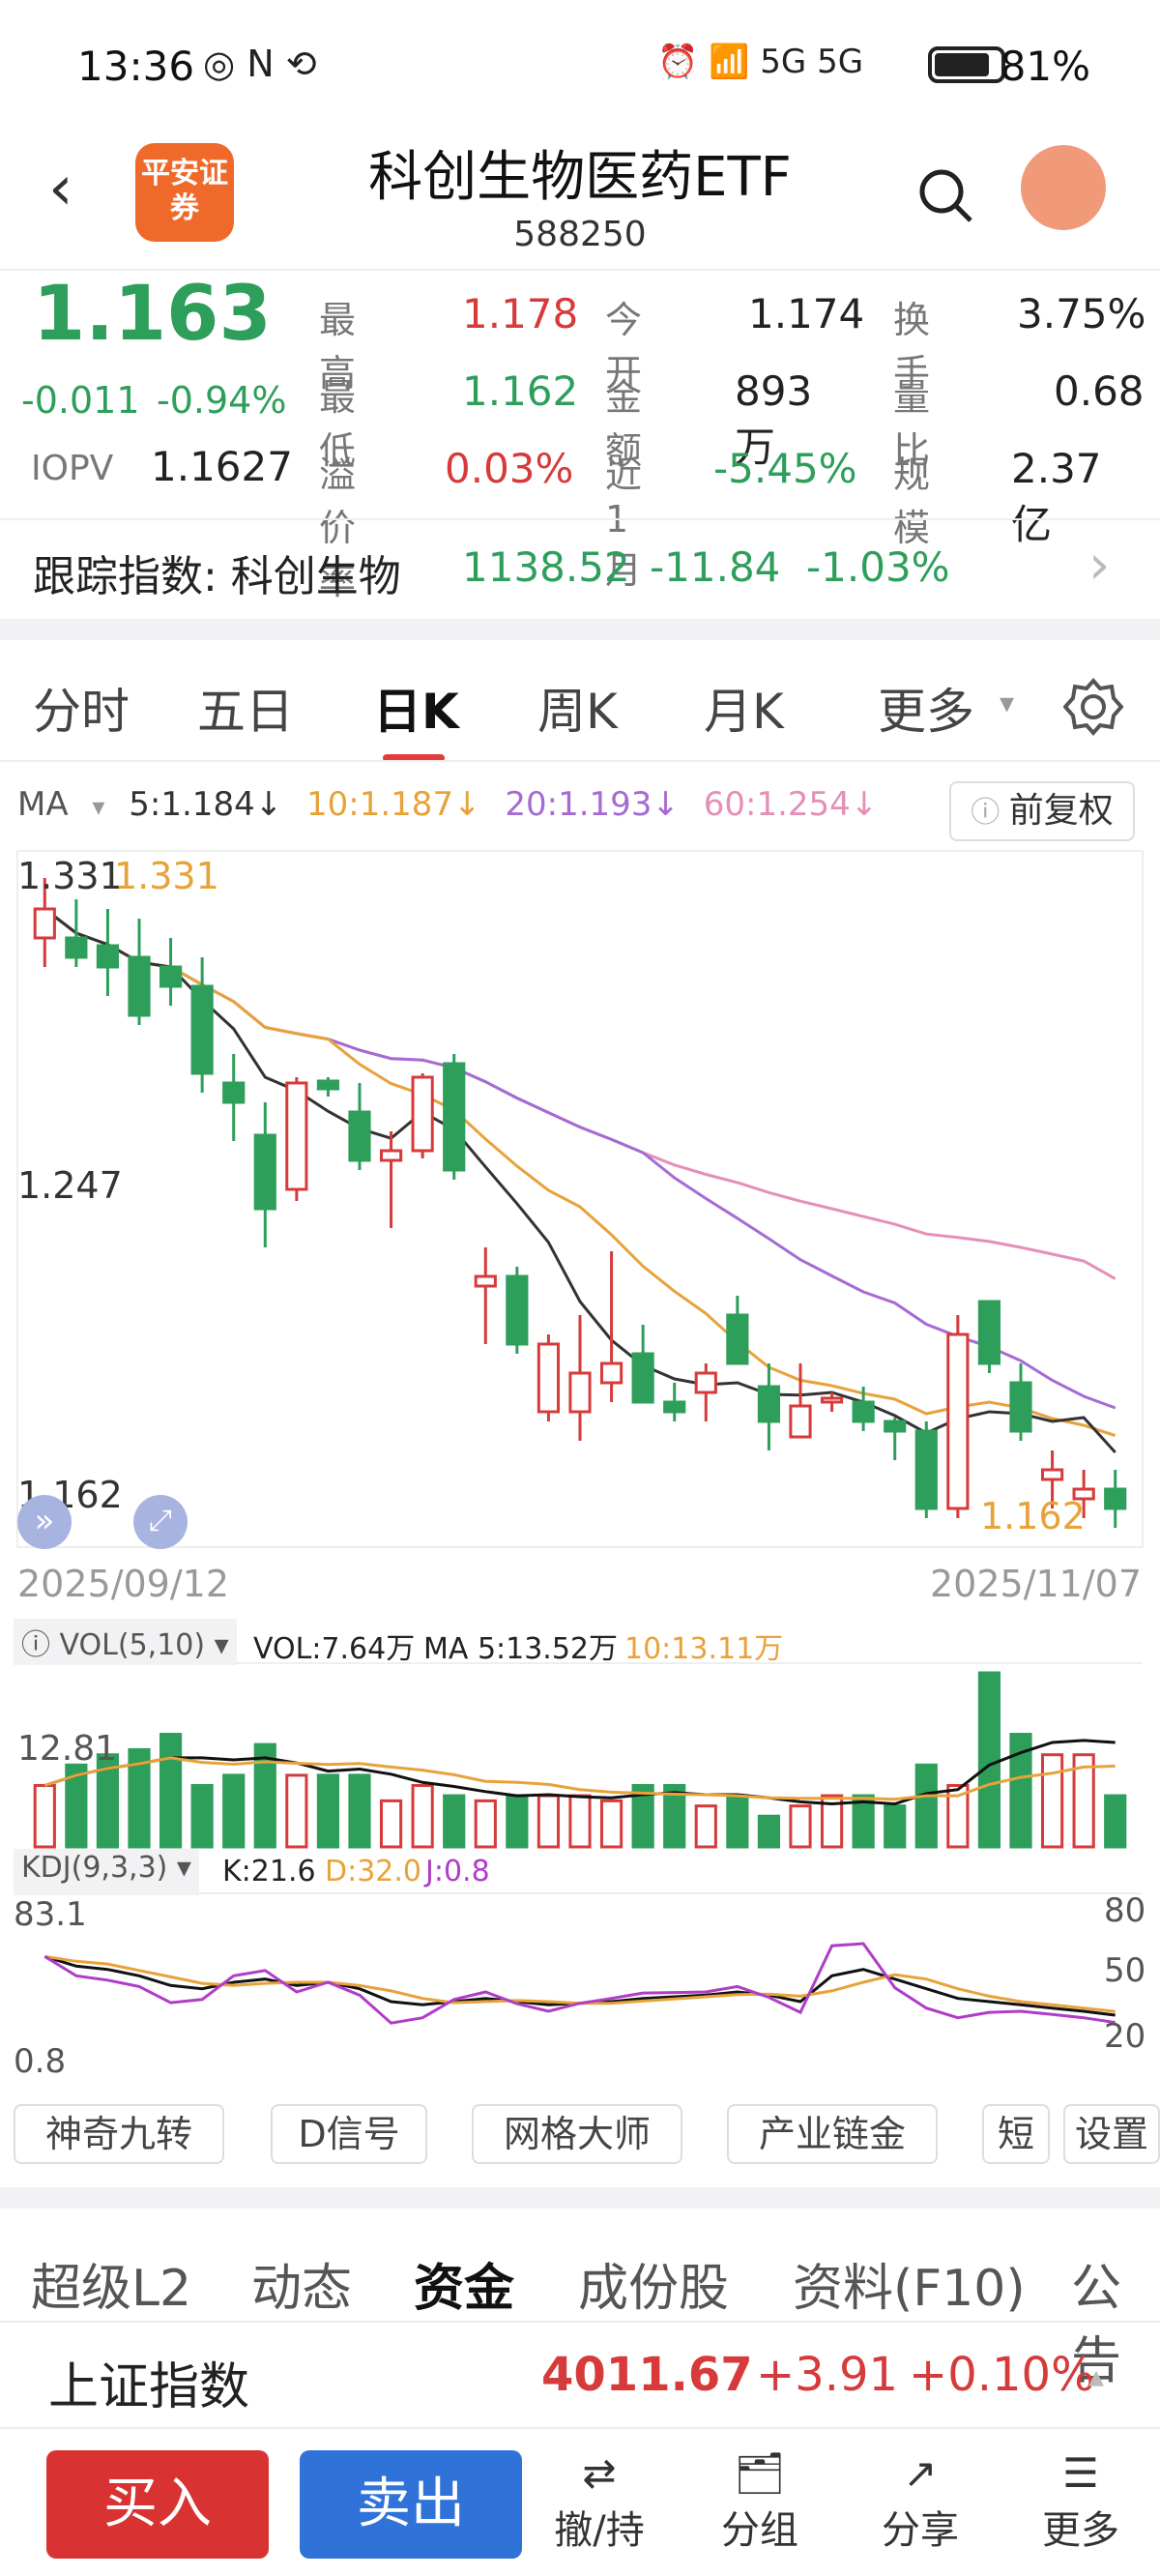 The width and height of the screenshot is (1160, 2576). What do you see at coordinates (1125, 1910) in the screenshot?
I see `kdj-80-label: 80` at bounding box center [1125, 1910].